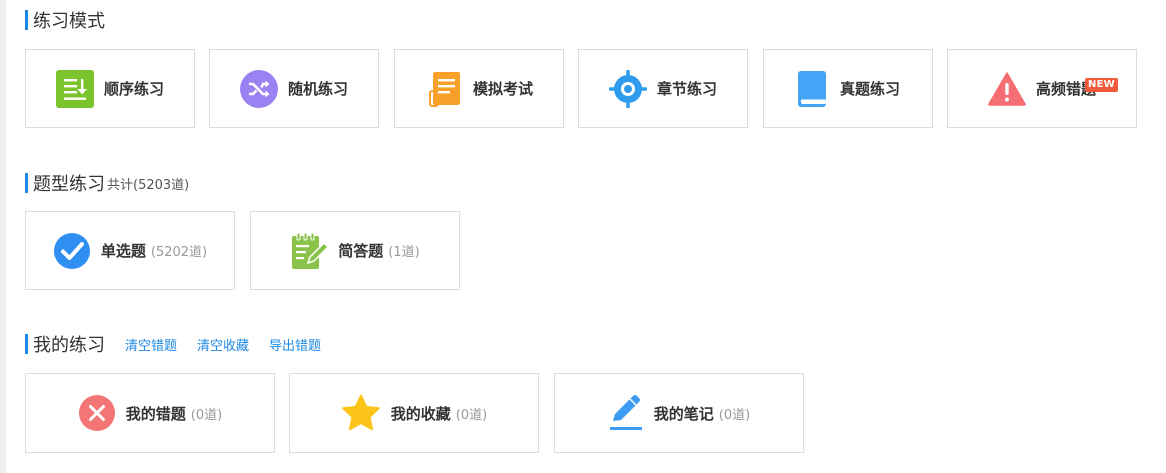 The width and height of the screenshot is (1166, 473). I want to click on export-mistakes-link: 导出错题, so click(295, 344).